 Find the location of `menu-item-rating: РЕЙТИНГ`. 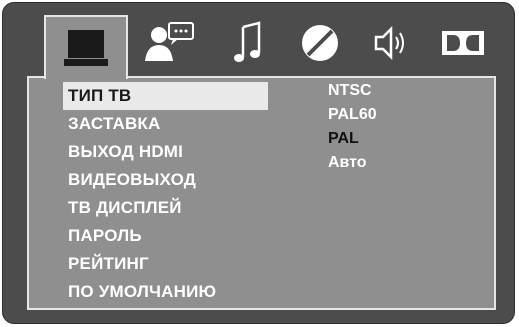

menu-item-rating: РЕЙТИНГ is located at coordinates (165, 264).